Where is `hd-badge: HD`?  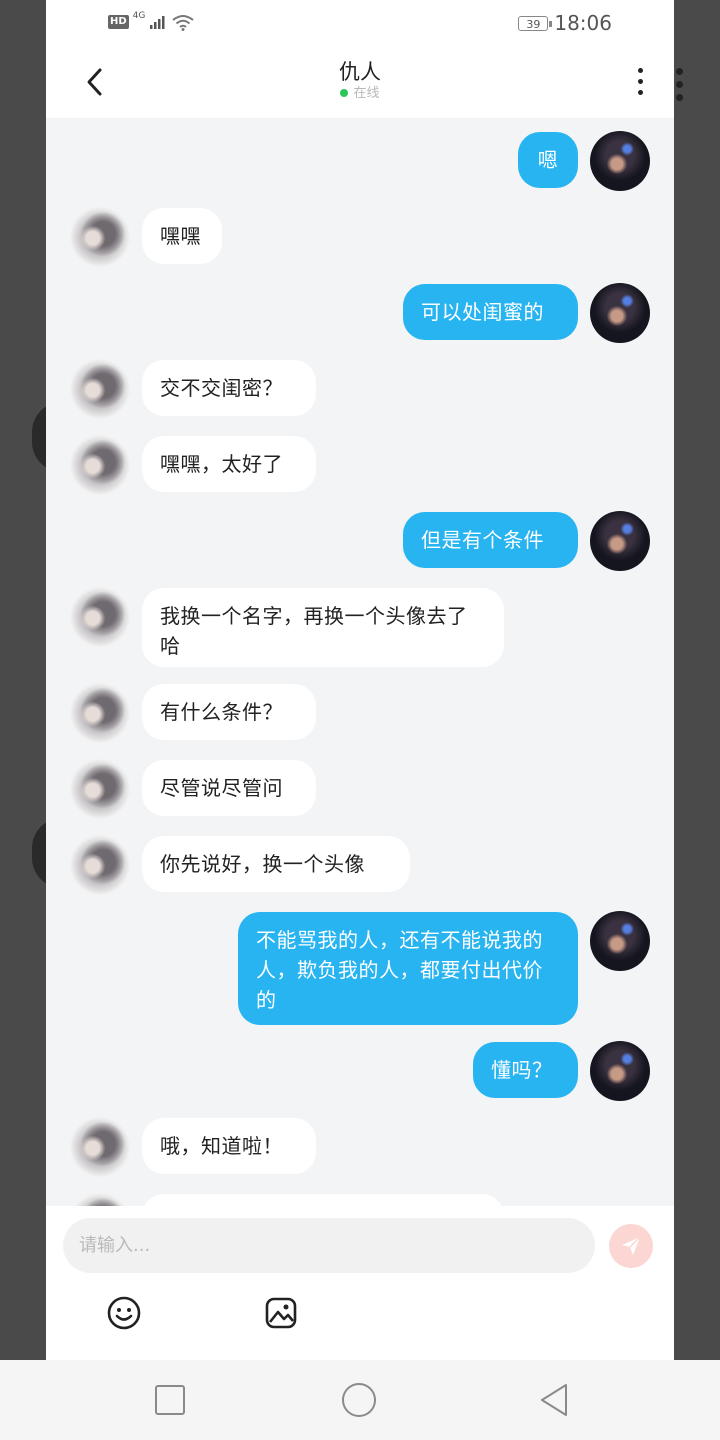
hd-badge: HD is located at coordinates (118, 22).